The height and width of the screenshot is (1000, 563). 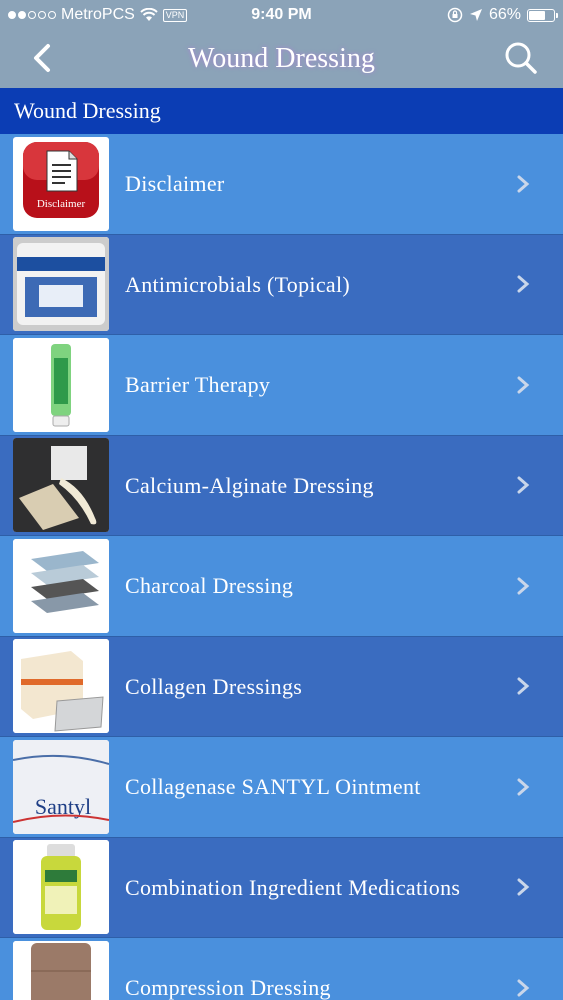 What do you see at coordinates (198, 385) in the screenshot?
I see `list-item-label: Barrier Therapy` at bounding box center [198, 385].